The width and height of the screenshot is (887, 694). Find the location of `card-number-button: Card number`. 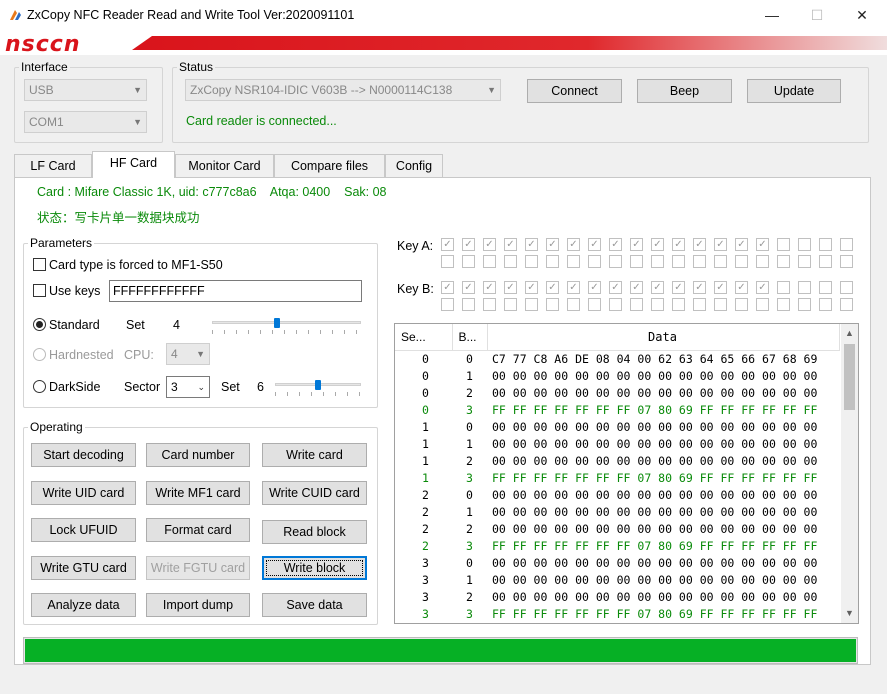

card-number-button: Card number is located at coordinates (198, 455).